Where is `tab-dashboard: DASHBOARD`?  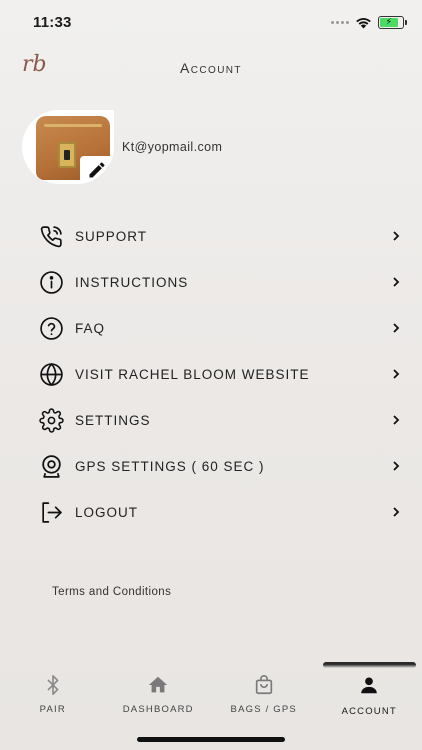 tab-dashboard: DASHBOARD is located at coordinates (159, 694).